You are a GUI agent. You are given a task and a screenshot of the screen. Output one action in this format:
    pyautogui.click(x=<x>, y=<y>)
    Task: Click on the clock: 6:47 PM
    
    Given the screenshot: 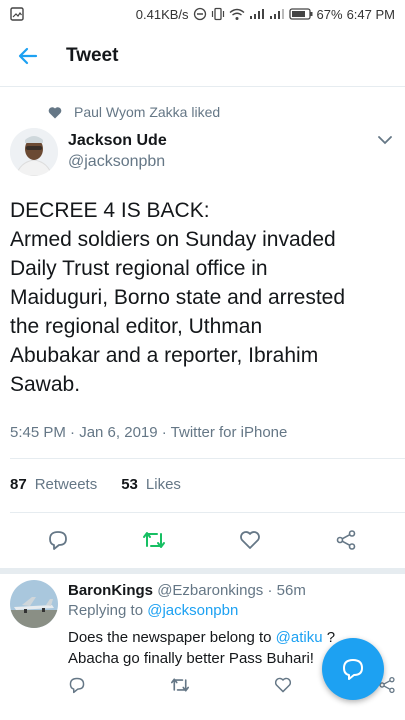 What is the action you would take?
    pyautogui.click(x=370, y=14)
    